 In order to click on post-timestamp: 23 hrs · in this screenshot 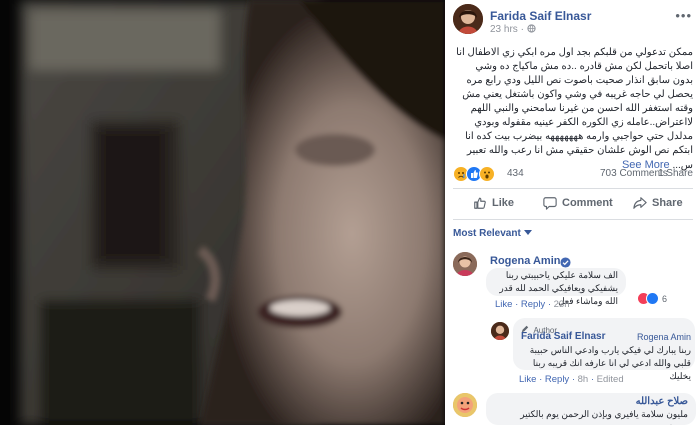, I will do `click(513, 29)`.